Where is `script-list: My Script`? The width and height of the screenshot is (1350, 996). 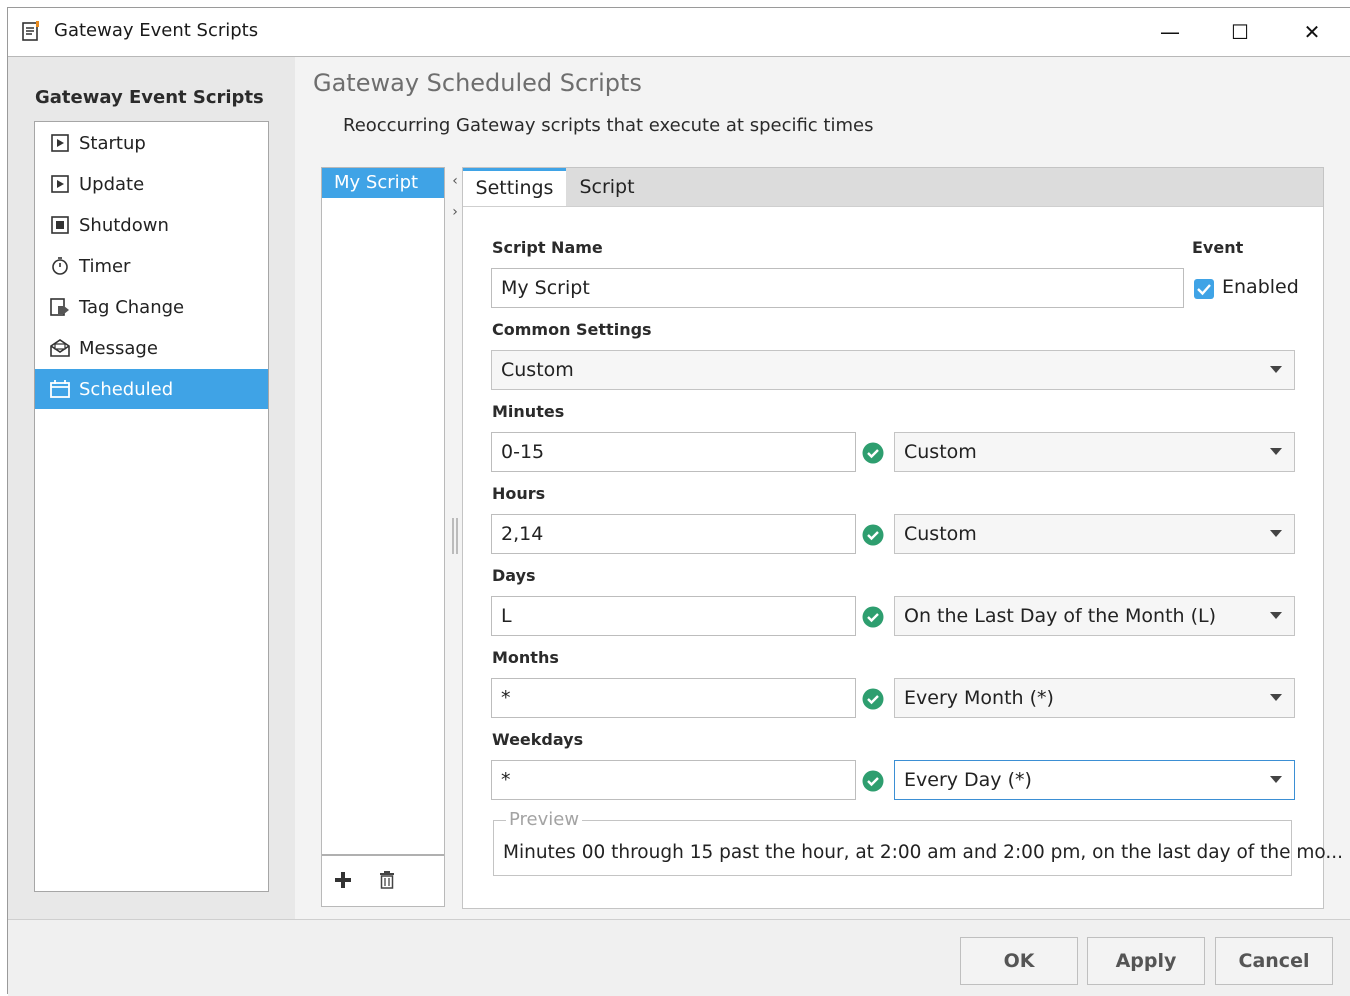
script-list: My Script is located at coordinates (383, 537).